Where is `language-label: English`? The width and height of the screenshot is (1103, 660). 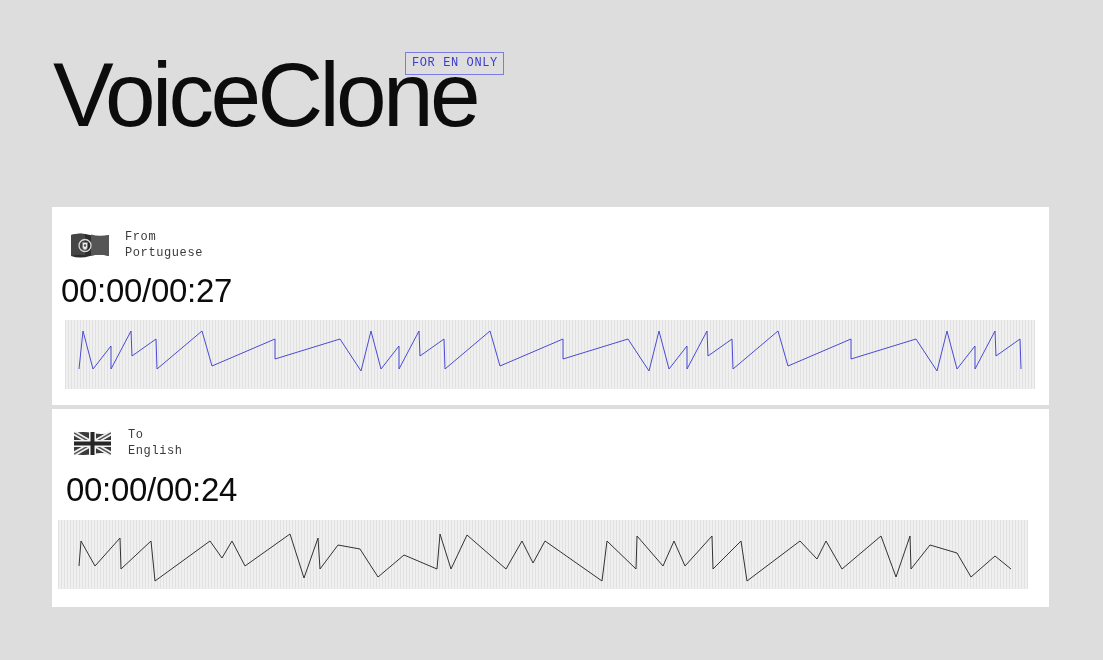 language-label: English is located at coordinates (155, 451).